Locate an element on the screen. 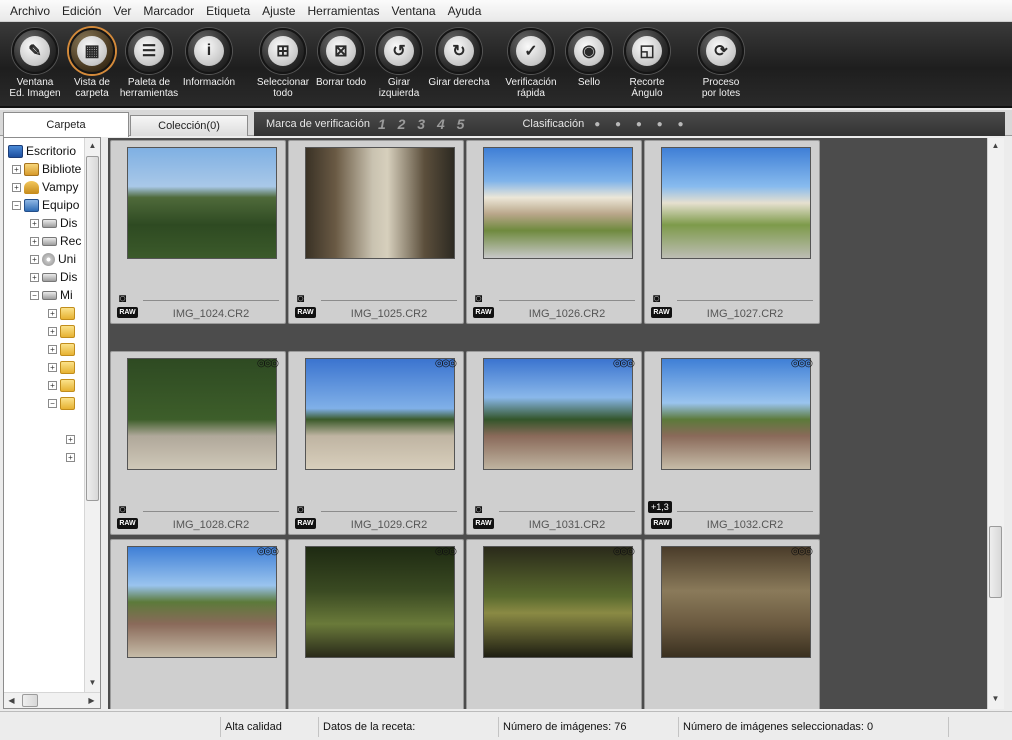  scroll-left-icon: ◀ is located at coordinates (11, 700).